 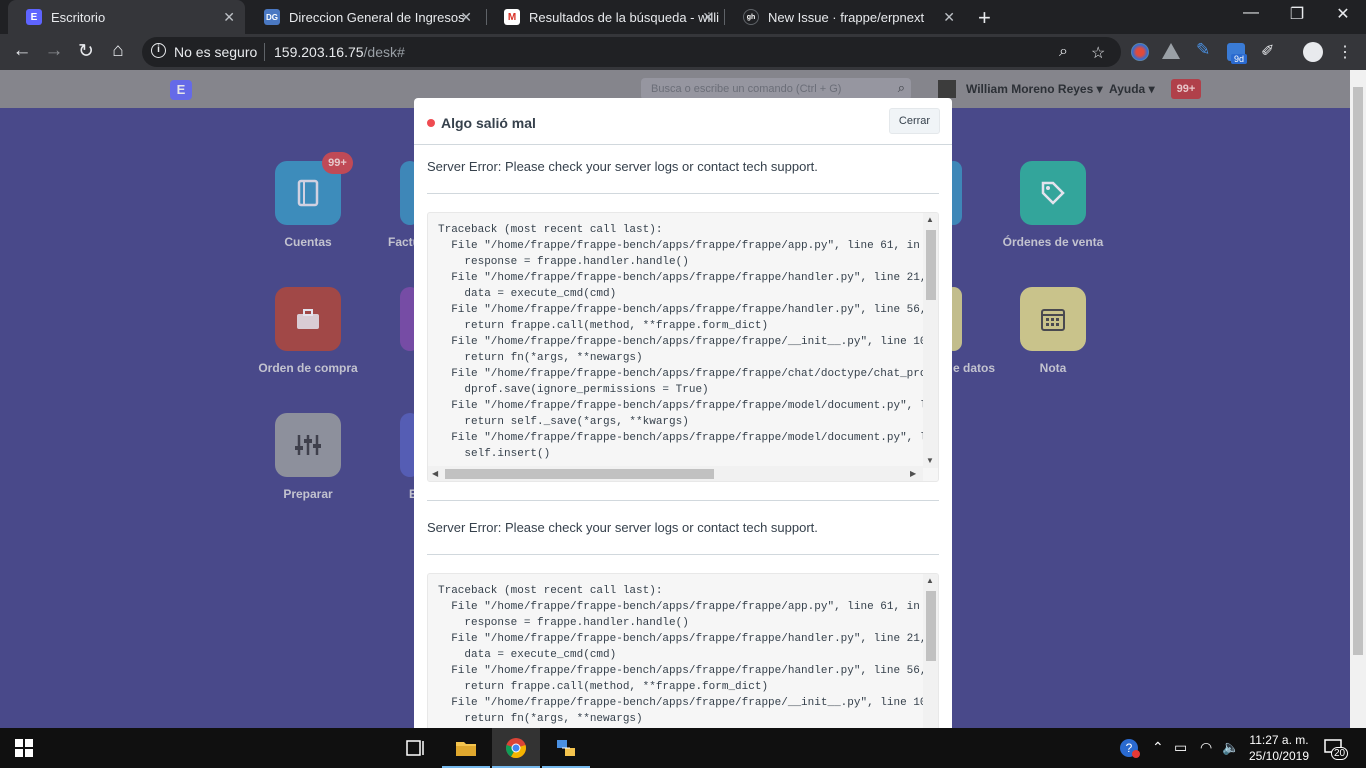 I want to click on new-tab-button: +, so click(x=984, y=18).